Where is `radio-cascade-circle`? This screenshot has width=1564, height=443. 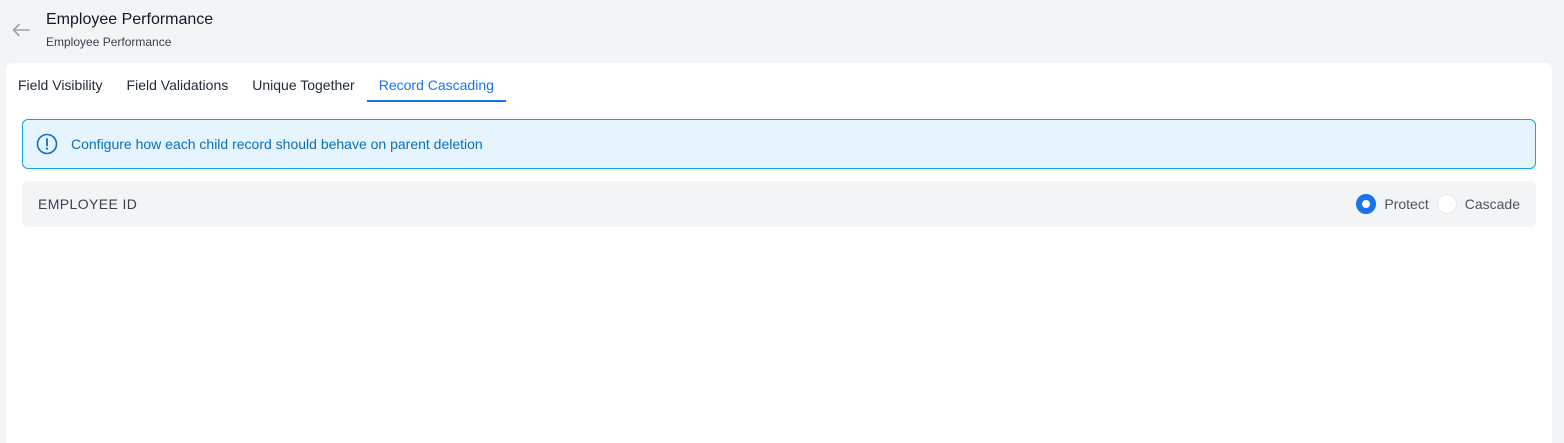 radio-cascade-circle is located at coordinates (1446, 204).